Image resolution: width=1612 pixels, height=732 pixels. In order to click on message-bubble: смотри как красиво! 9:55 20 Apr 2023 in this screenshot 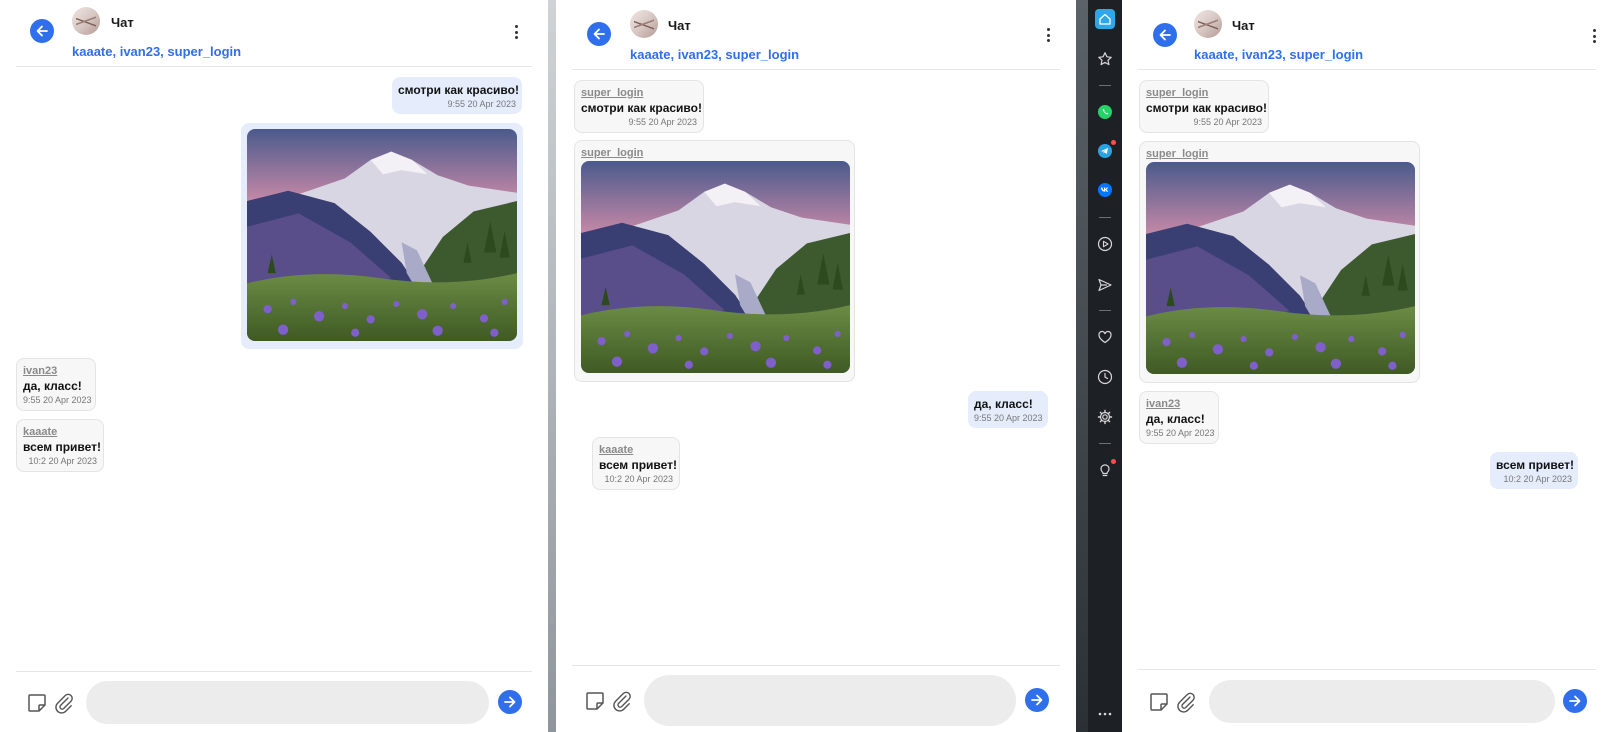, I will do `click(457, 95)`.